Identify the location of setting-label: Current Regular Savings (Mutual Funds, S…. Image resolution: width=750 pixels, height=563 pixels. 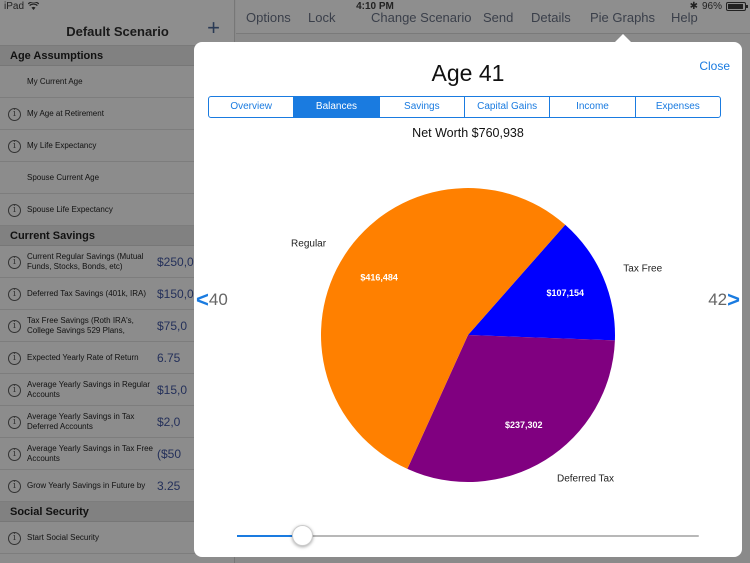
(85, 261).